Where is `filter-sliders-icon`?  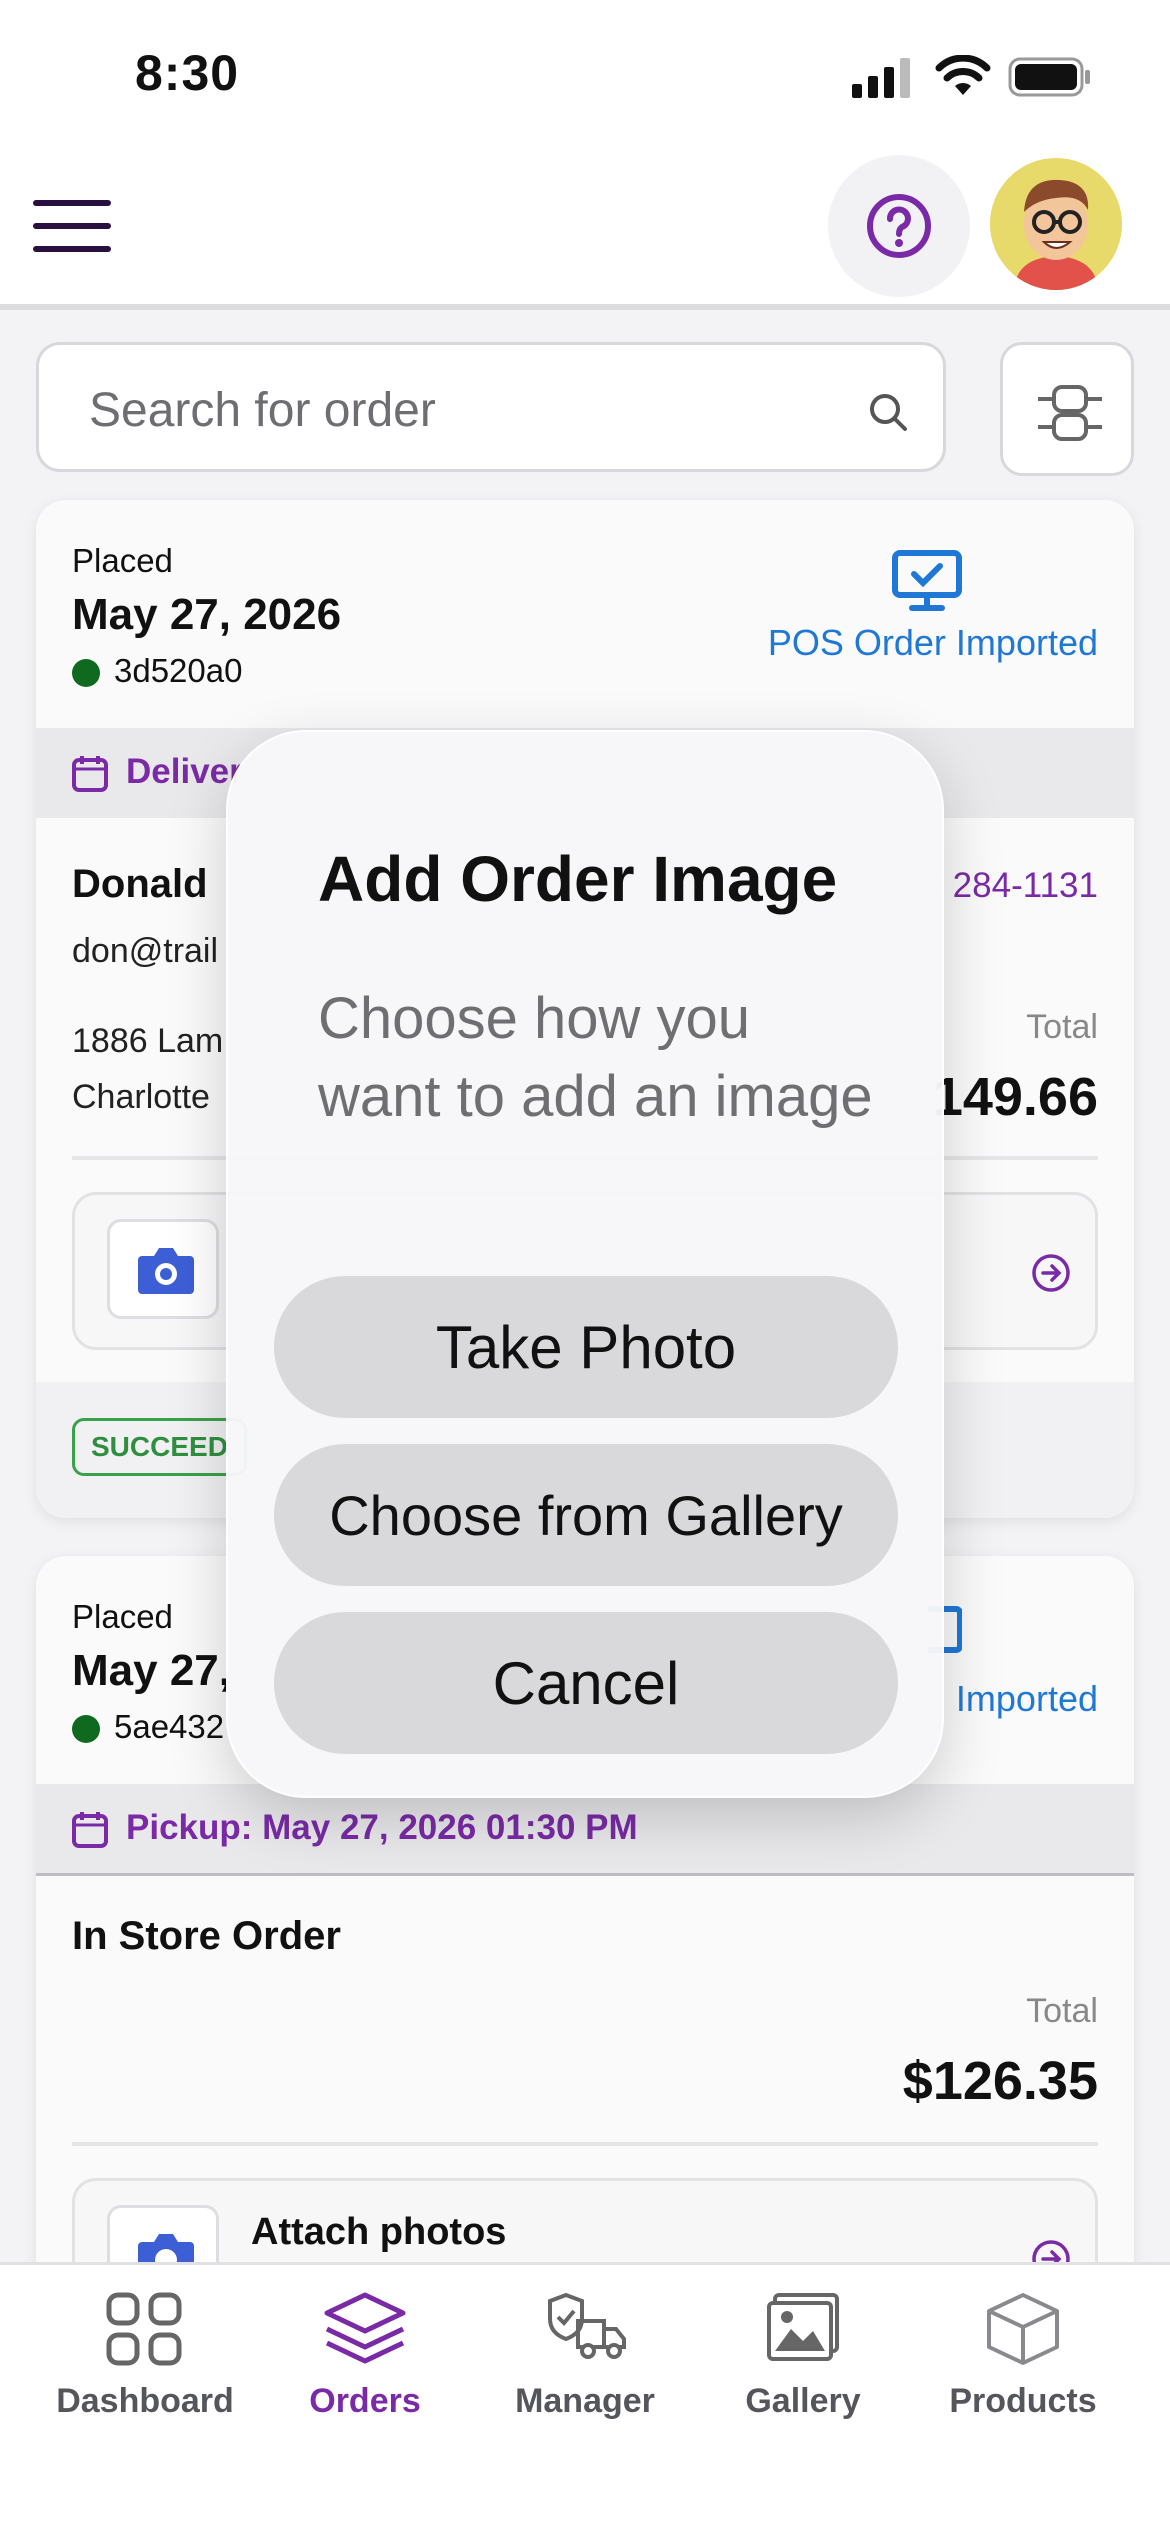
filter-sliders-icon is located at coordinates (1070, 413).